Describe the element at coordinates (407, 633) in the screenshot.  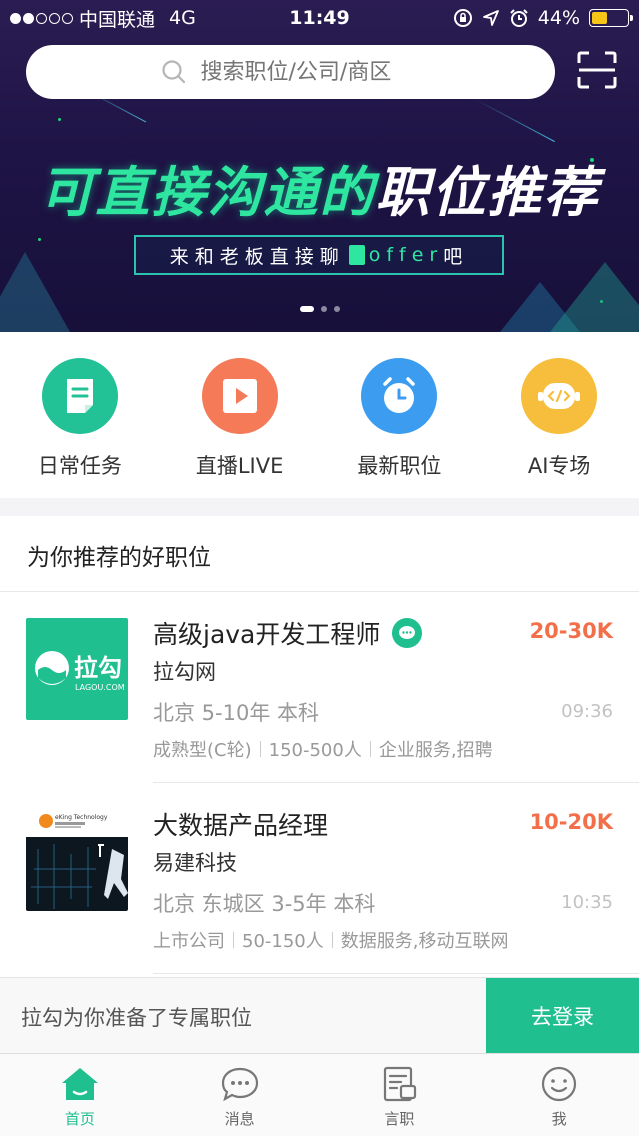
I see `chat-bubble-icon` at that location.